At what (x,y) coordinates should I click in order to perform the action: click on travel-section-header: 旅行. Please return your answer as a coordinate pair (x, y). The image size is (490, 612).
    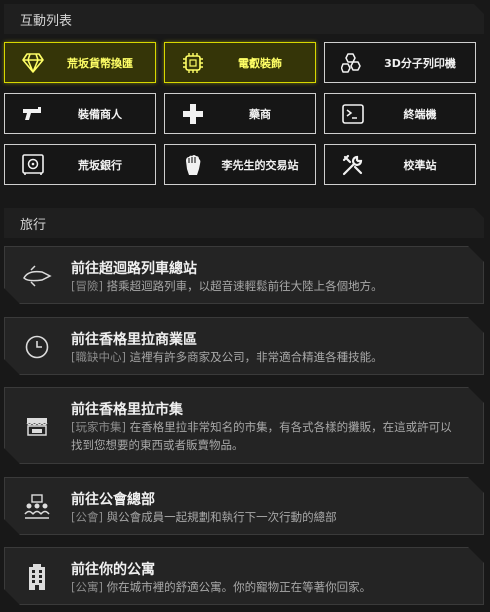
    Looking at the image, I should click on (244, 223).